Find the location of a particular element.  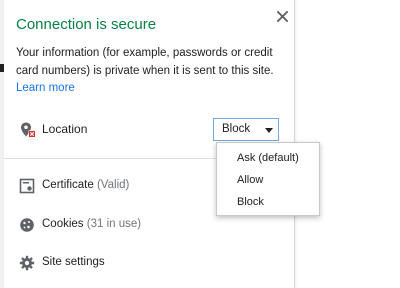

gear-icon is located at coordinates (27, 263).